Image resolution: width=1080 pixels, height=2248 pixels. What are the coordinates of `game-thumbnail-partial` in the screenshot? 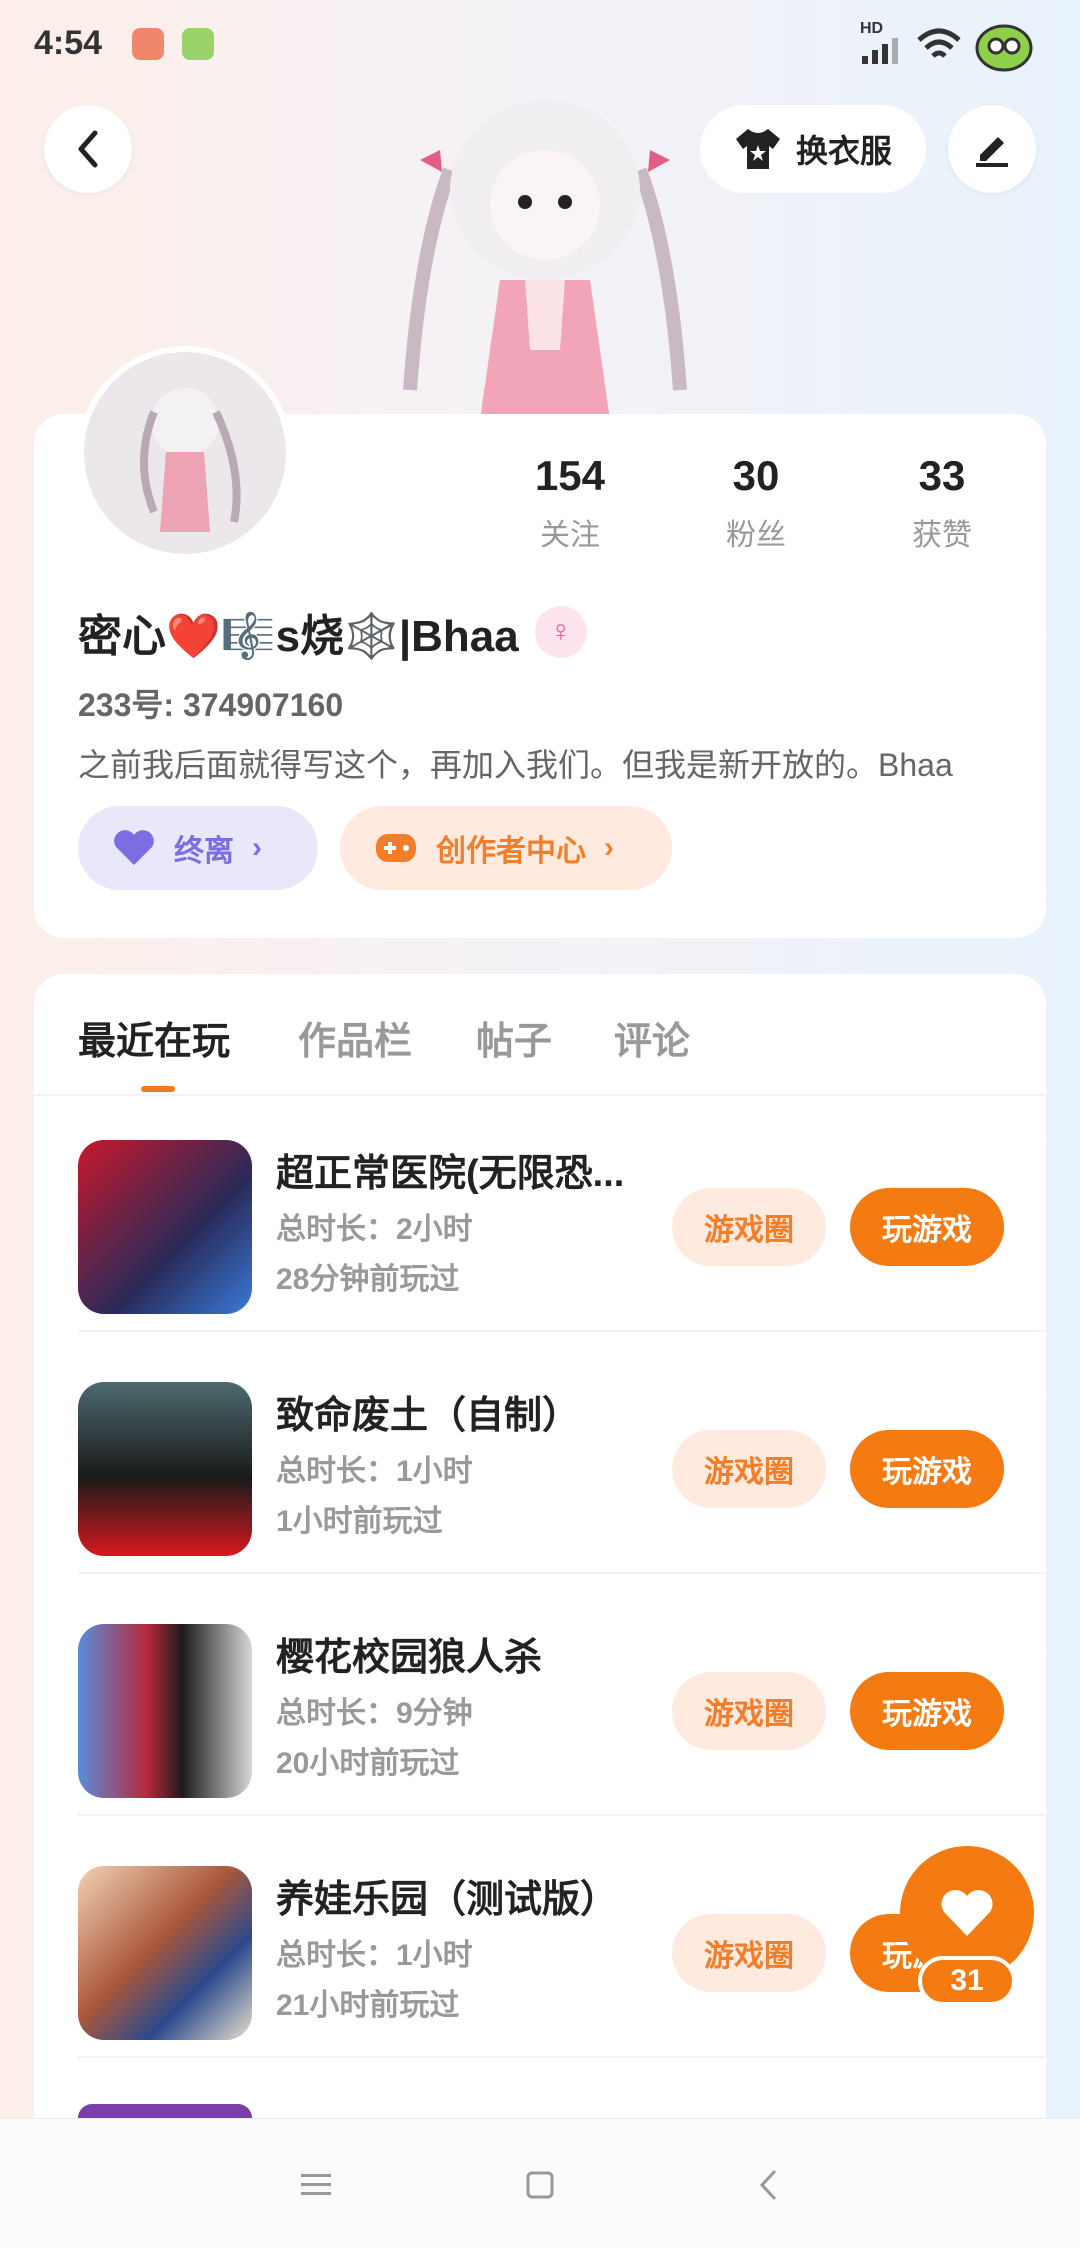 It's located at (165, 2111).